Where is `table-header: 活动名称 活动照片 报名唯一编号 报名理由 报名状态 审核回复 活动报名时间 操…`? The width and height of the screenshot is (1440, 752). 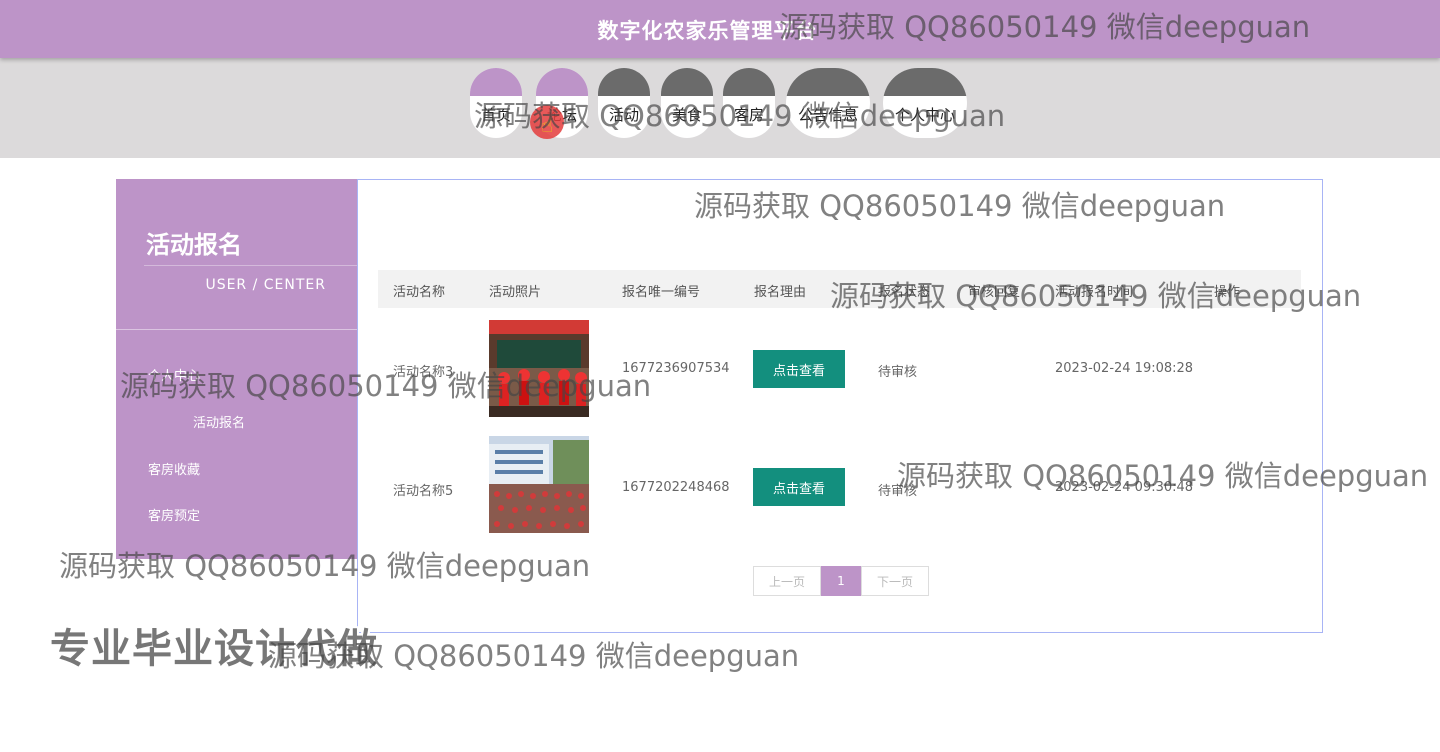 table-header: 活动名称 活动照片 报名唯一编号 报名理由 报名状态 审核回复 活动报名时间 操… is located at coordinates (839, 289).